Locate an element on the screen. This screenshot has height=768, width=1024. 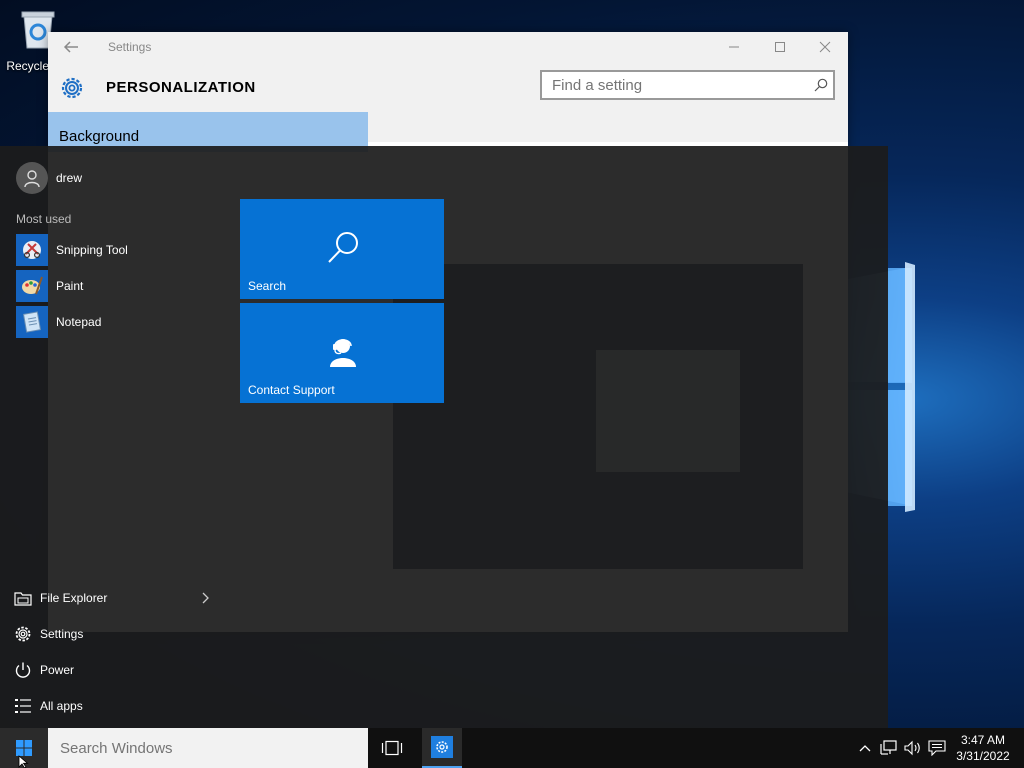
app-label: Paint is located at coordinates (70, 286).